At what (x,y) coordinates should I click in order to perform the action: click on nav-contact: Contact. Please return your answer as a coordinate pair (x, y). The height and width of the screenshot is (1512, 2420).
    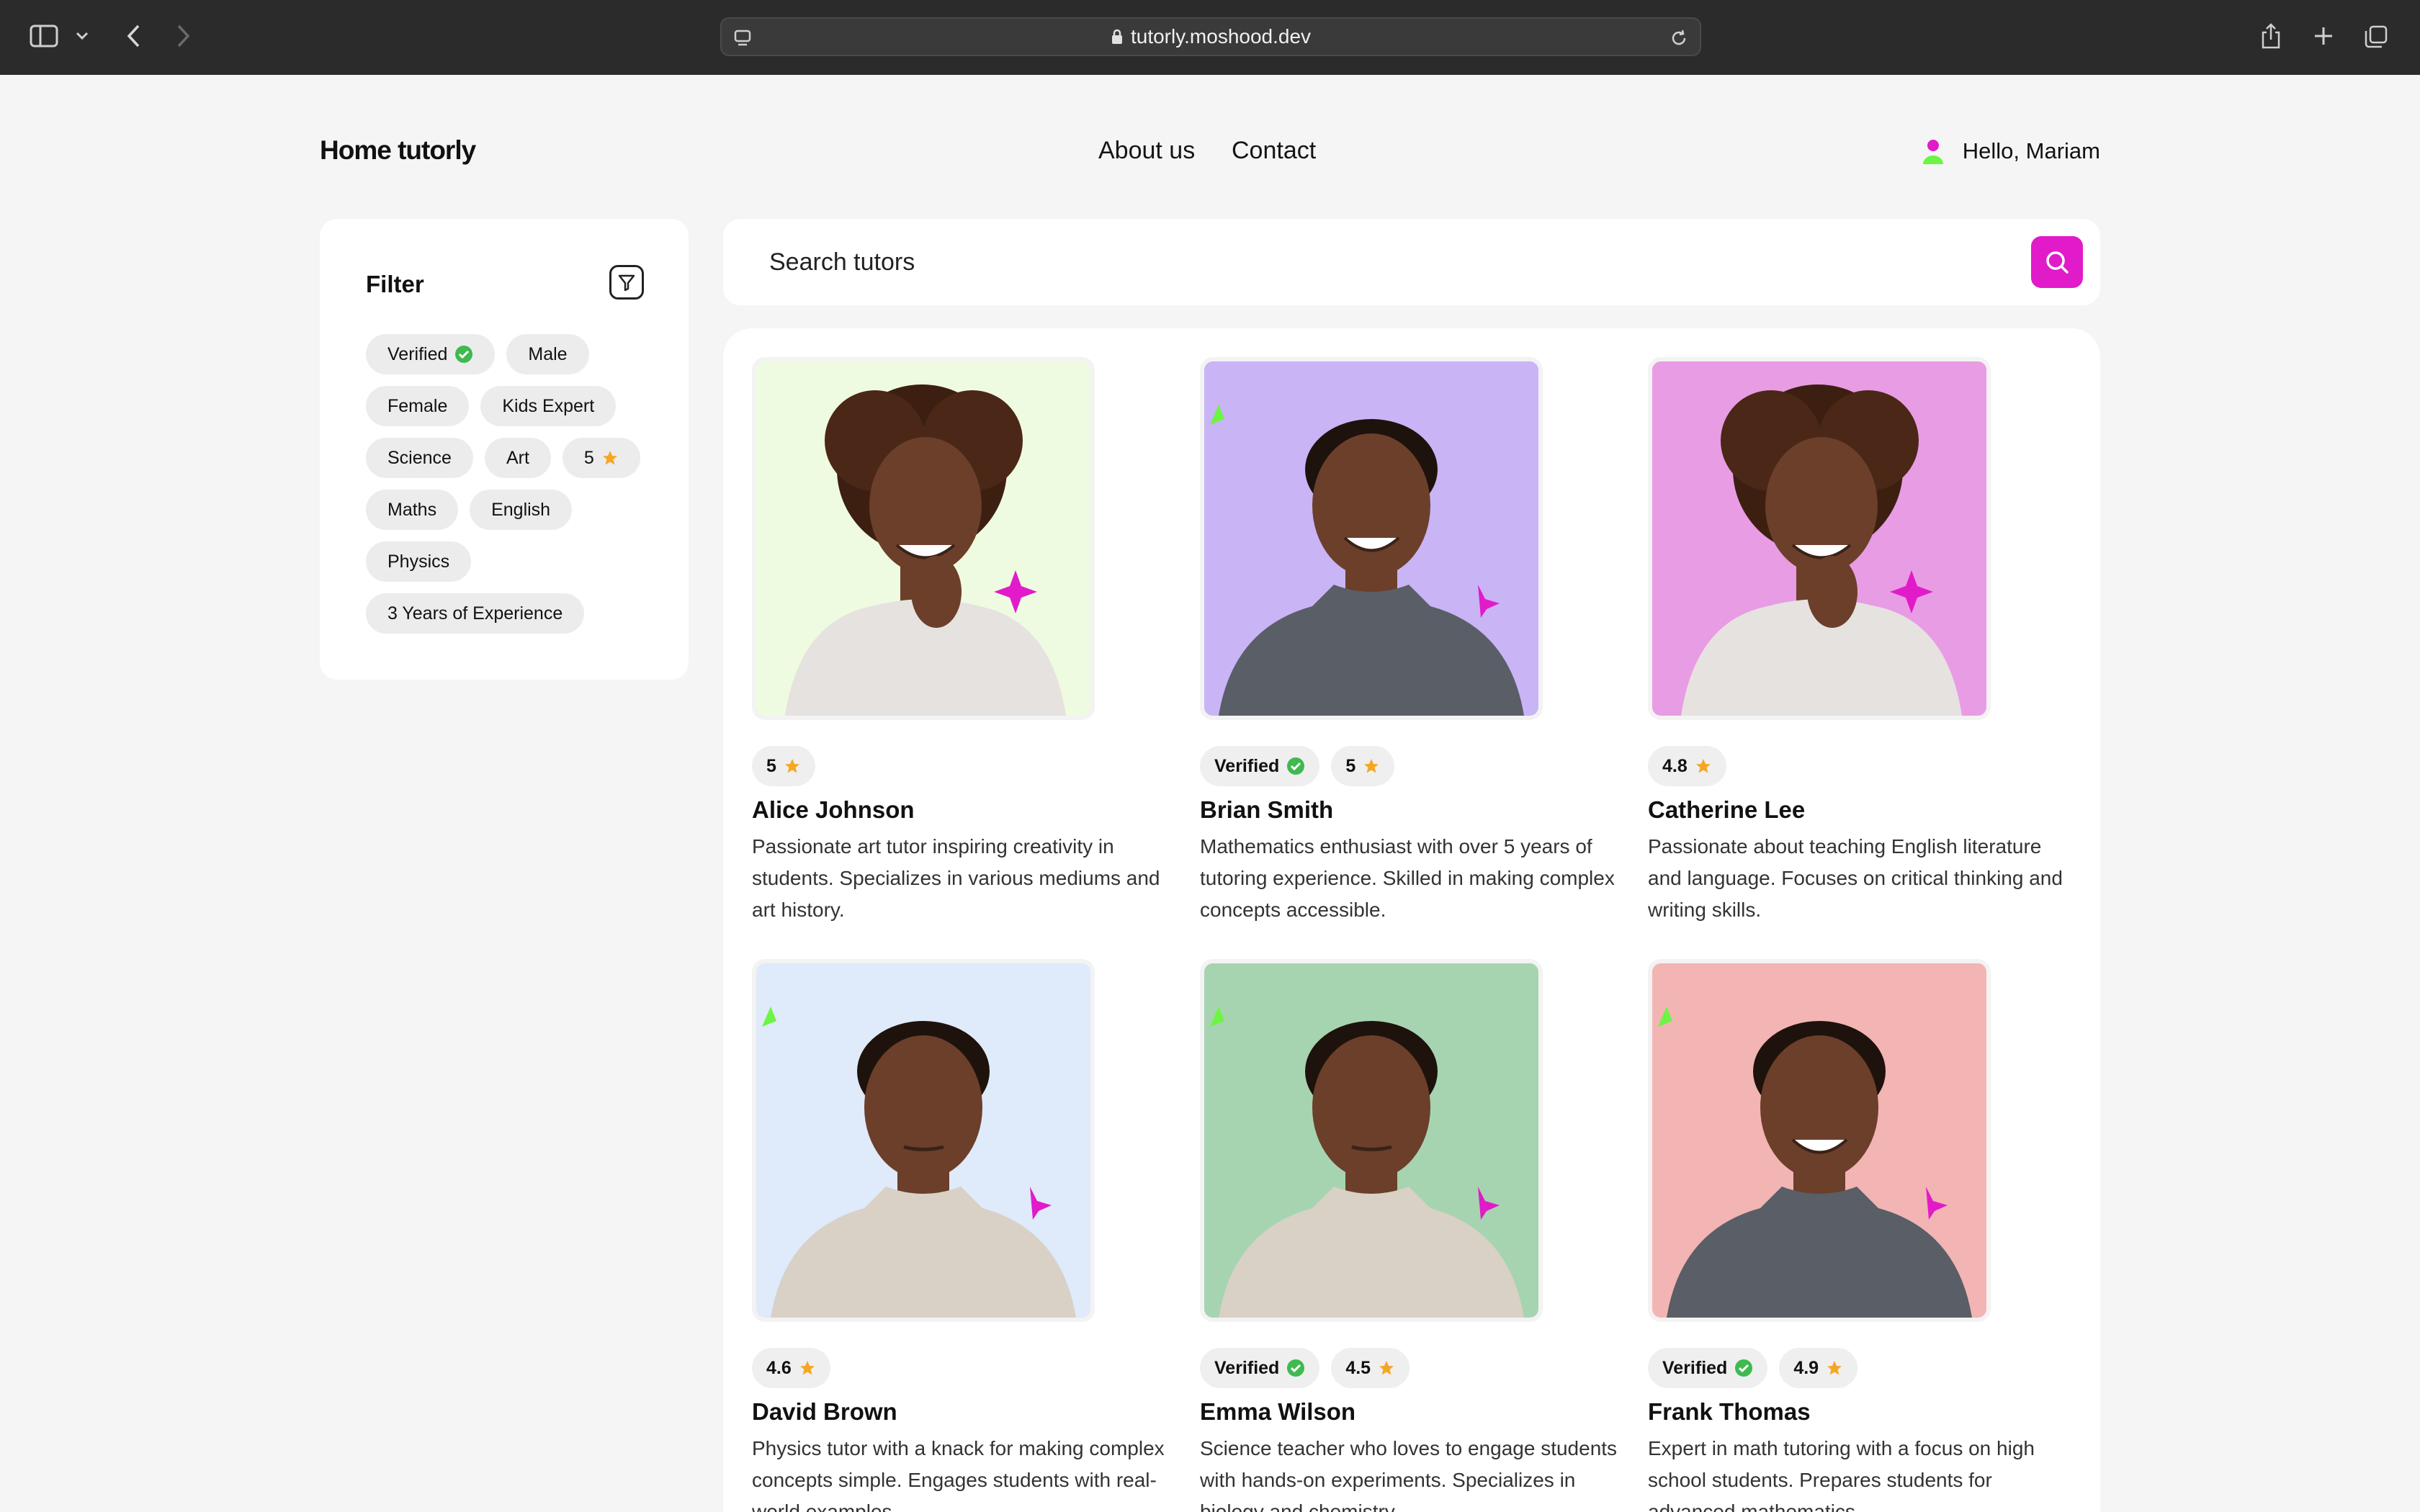
    Looking at the image, I should click on (1274, 151).